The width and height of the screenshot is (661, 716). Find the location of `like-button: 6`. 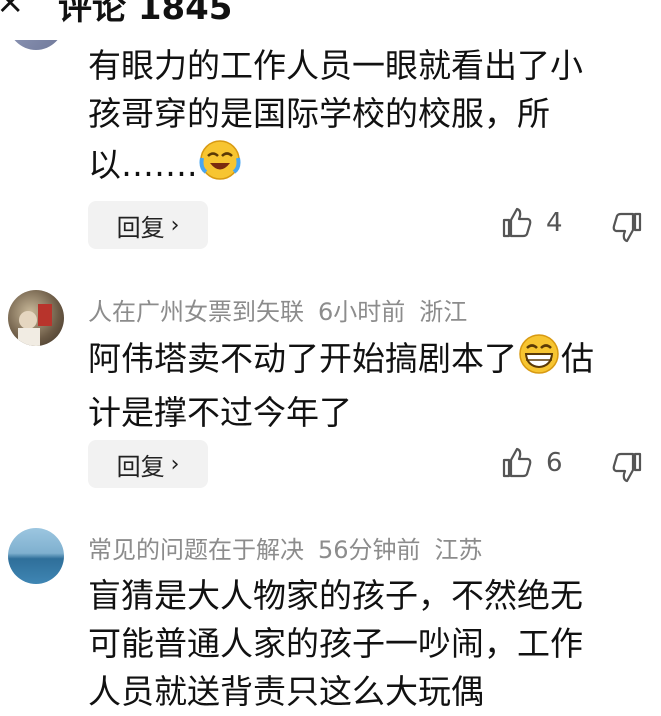

like-button: 6 is located at coordinates (531, 463).